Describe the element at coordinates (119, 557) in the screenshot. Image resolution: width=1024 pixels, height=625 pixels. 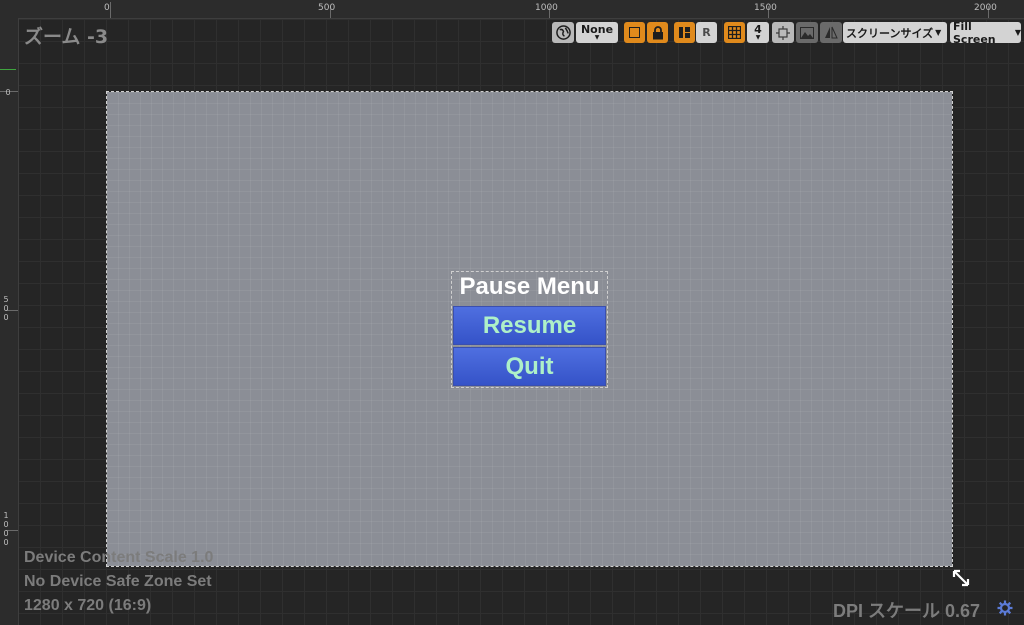
I see `device-content-scale-text: Device Content Scale 1.0` at that location.